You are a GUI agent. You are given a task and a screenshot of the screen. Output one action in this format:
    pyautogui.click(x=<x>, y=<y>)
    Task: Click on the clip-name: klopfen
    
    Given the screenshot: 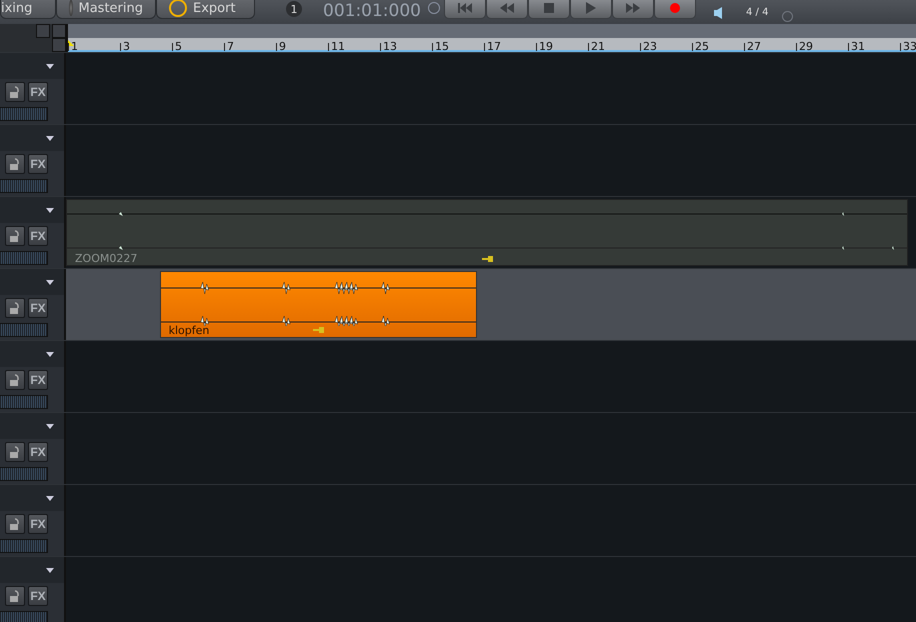 What is the action you would take?
    pyautogui.click(x=189, y=330)
    